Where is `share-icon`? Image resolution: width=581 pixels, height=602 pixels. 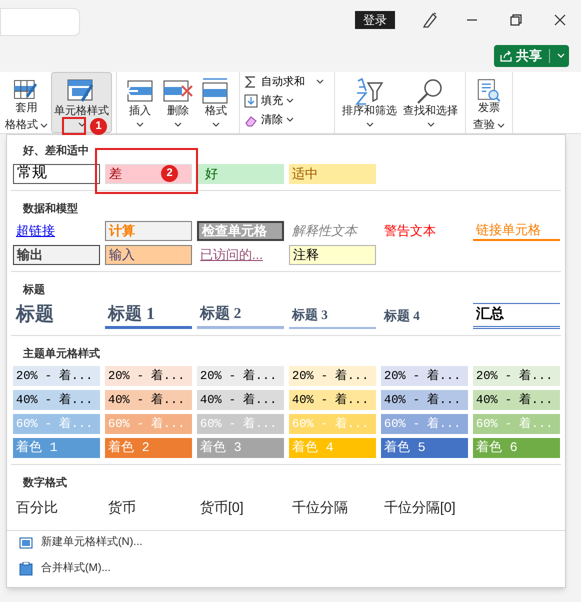 share-icon is located at coordinates (506, 56).